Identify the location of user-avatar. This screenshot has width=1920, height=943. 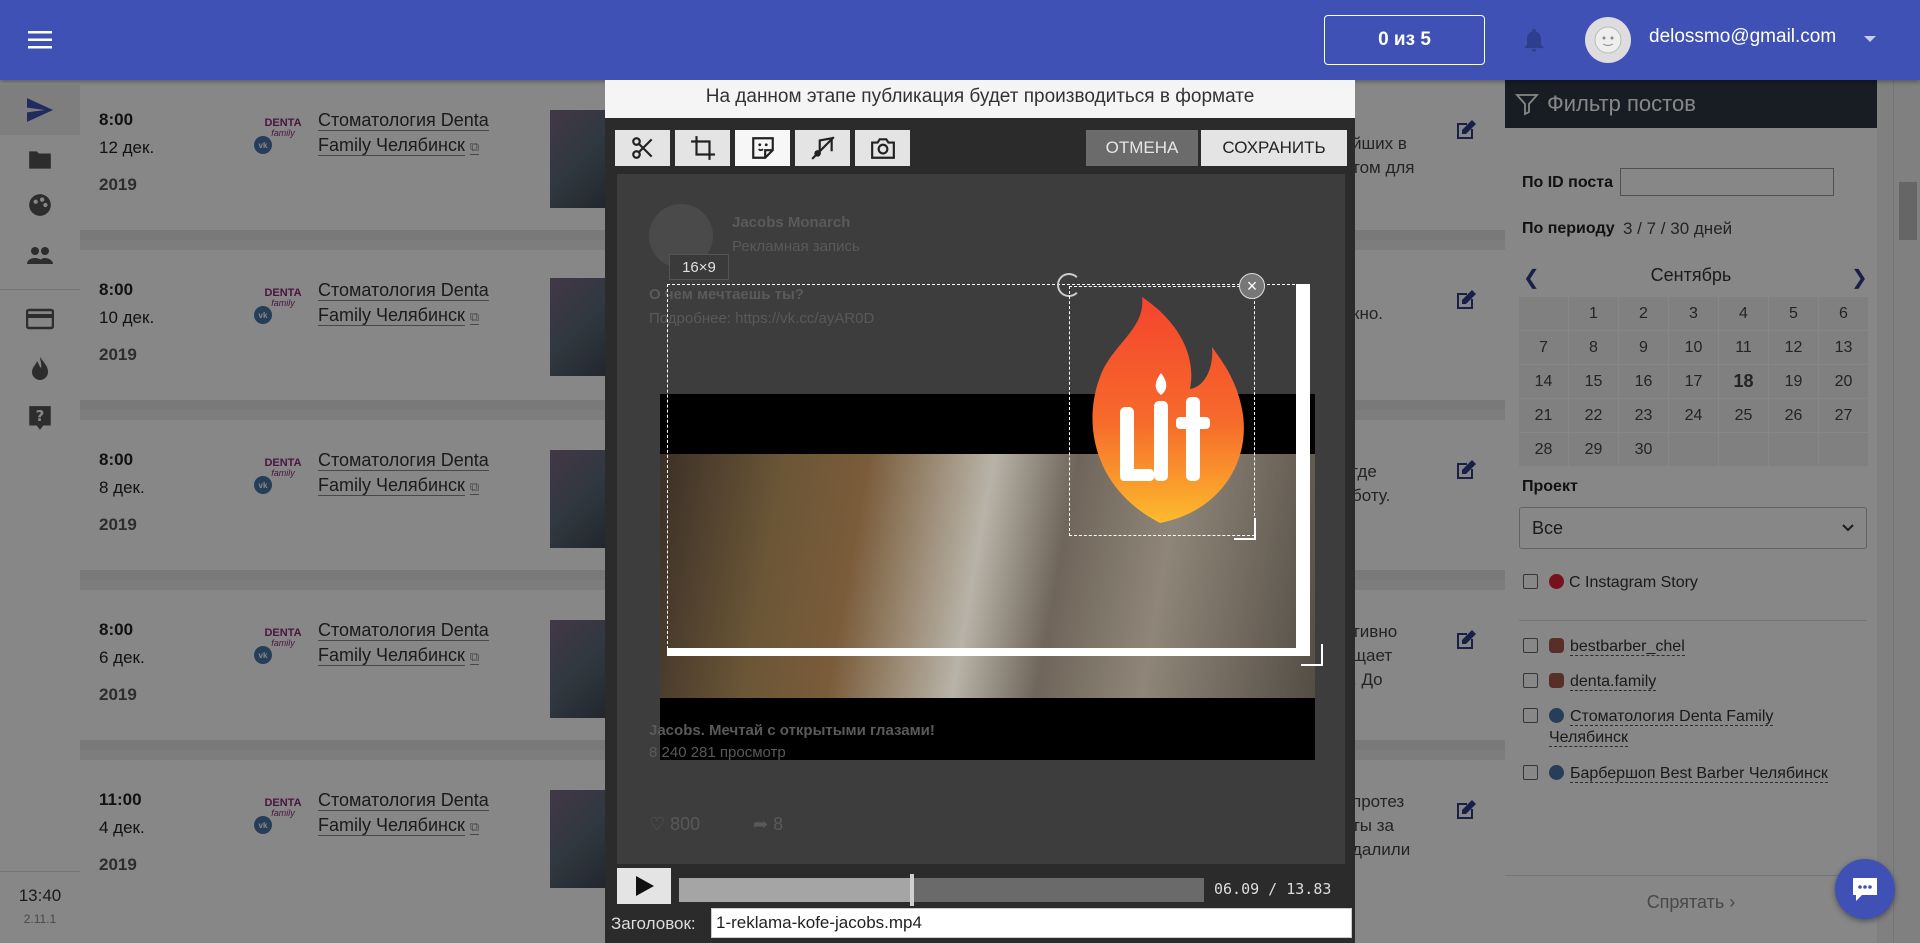
(1608, 40).